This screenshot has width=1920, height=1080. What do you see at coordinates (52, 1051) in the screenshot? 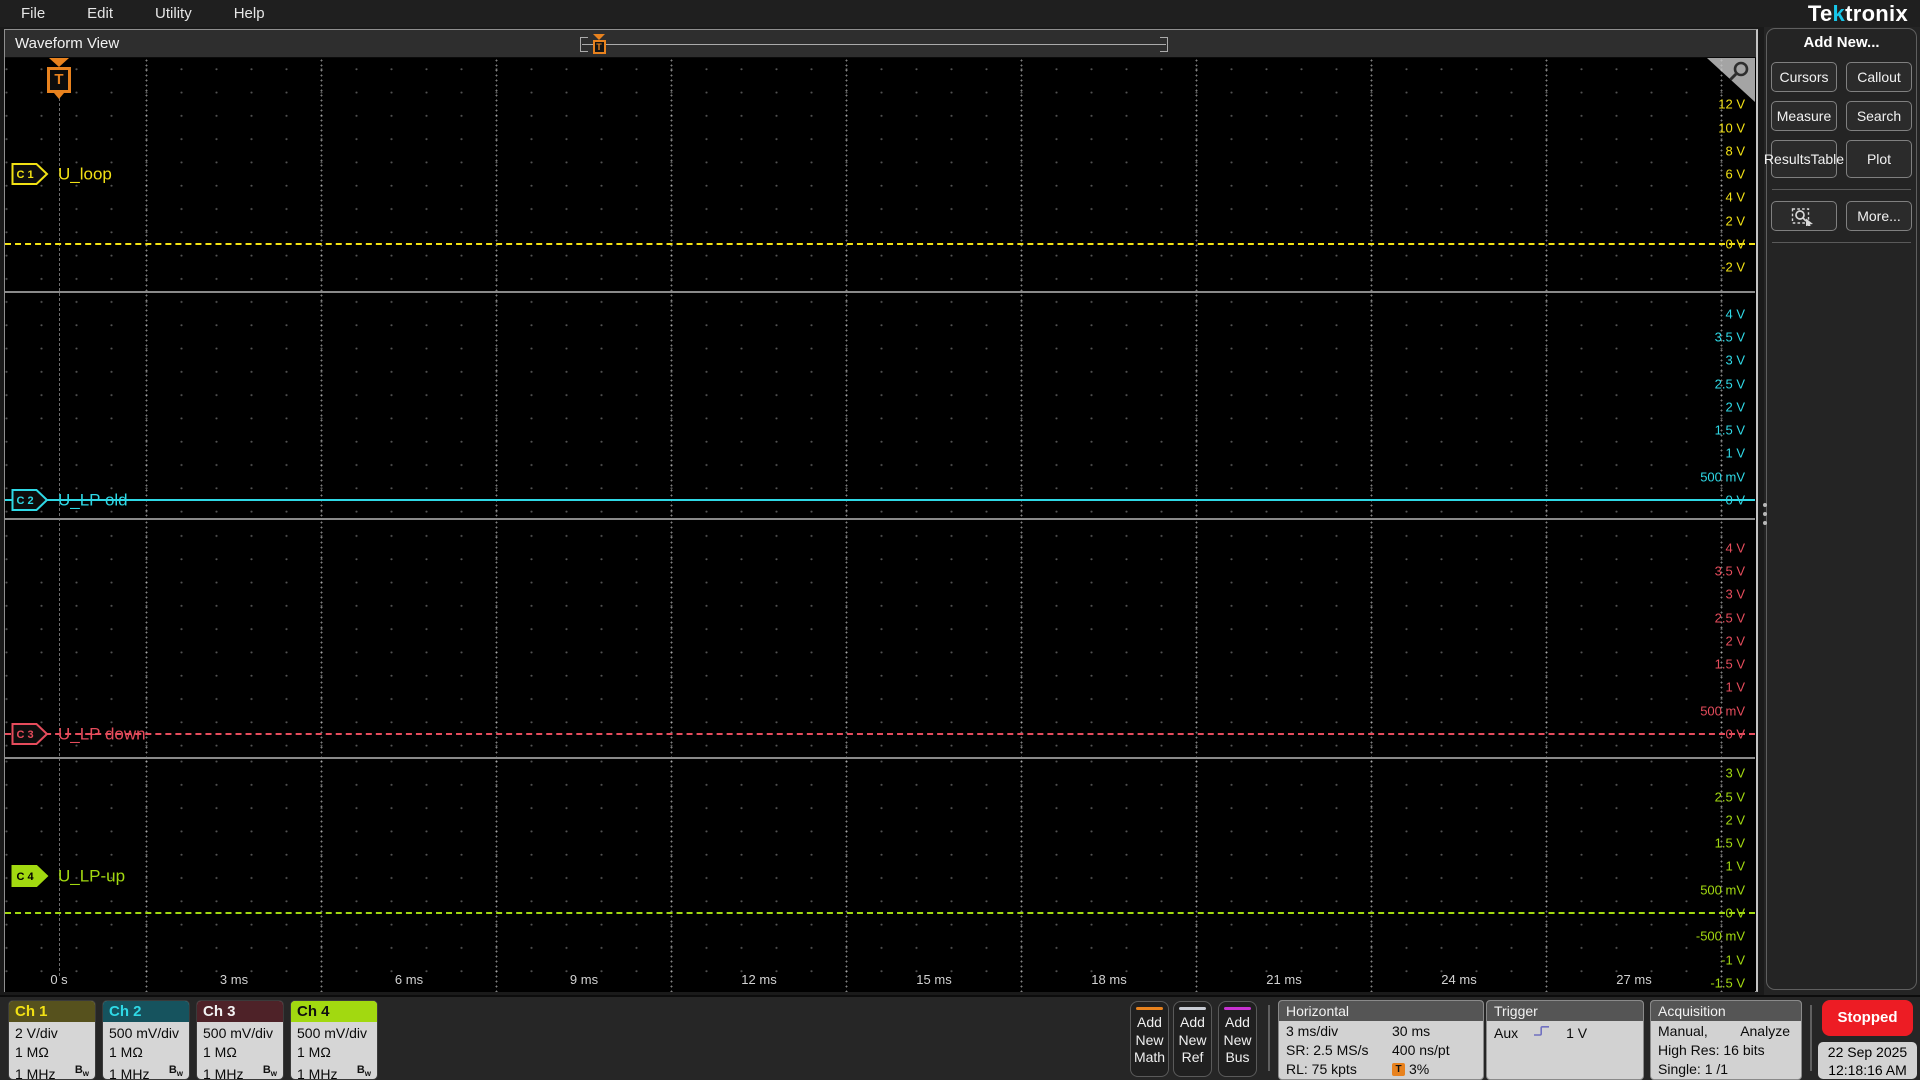
I see `channel-badge-body: 2 V/div 1 MΩ 1 MHz Bw` at bounding box center [52, 1051].